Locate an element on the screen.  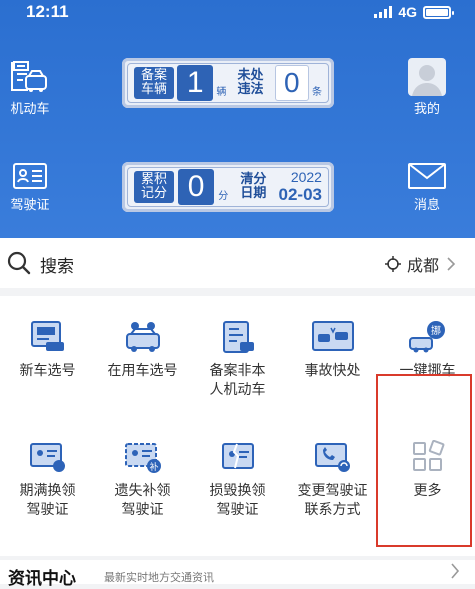
news-title: 资讯中心 is located at coordinates (42, 579).